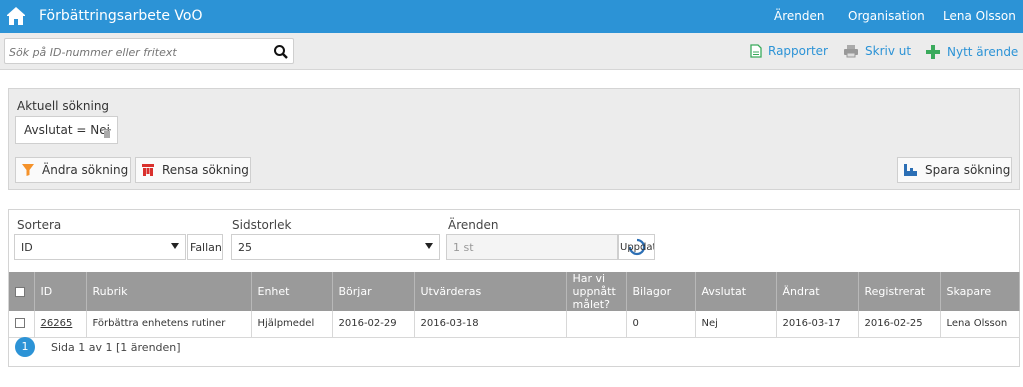  What do you see at coordinates (292, 291) in the screenshot?
I see `column-header: Enhet` at bounding box center [292, 291].